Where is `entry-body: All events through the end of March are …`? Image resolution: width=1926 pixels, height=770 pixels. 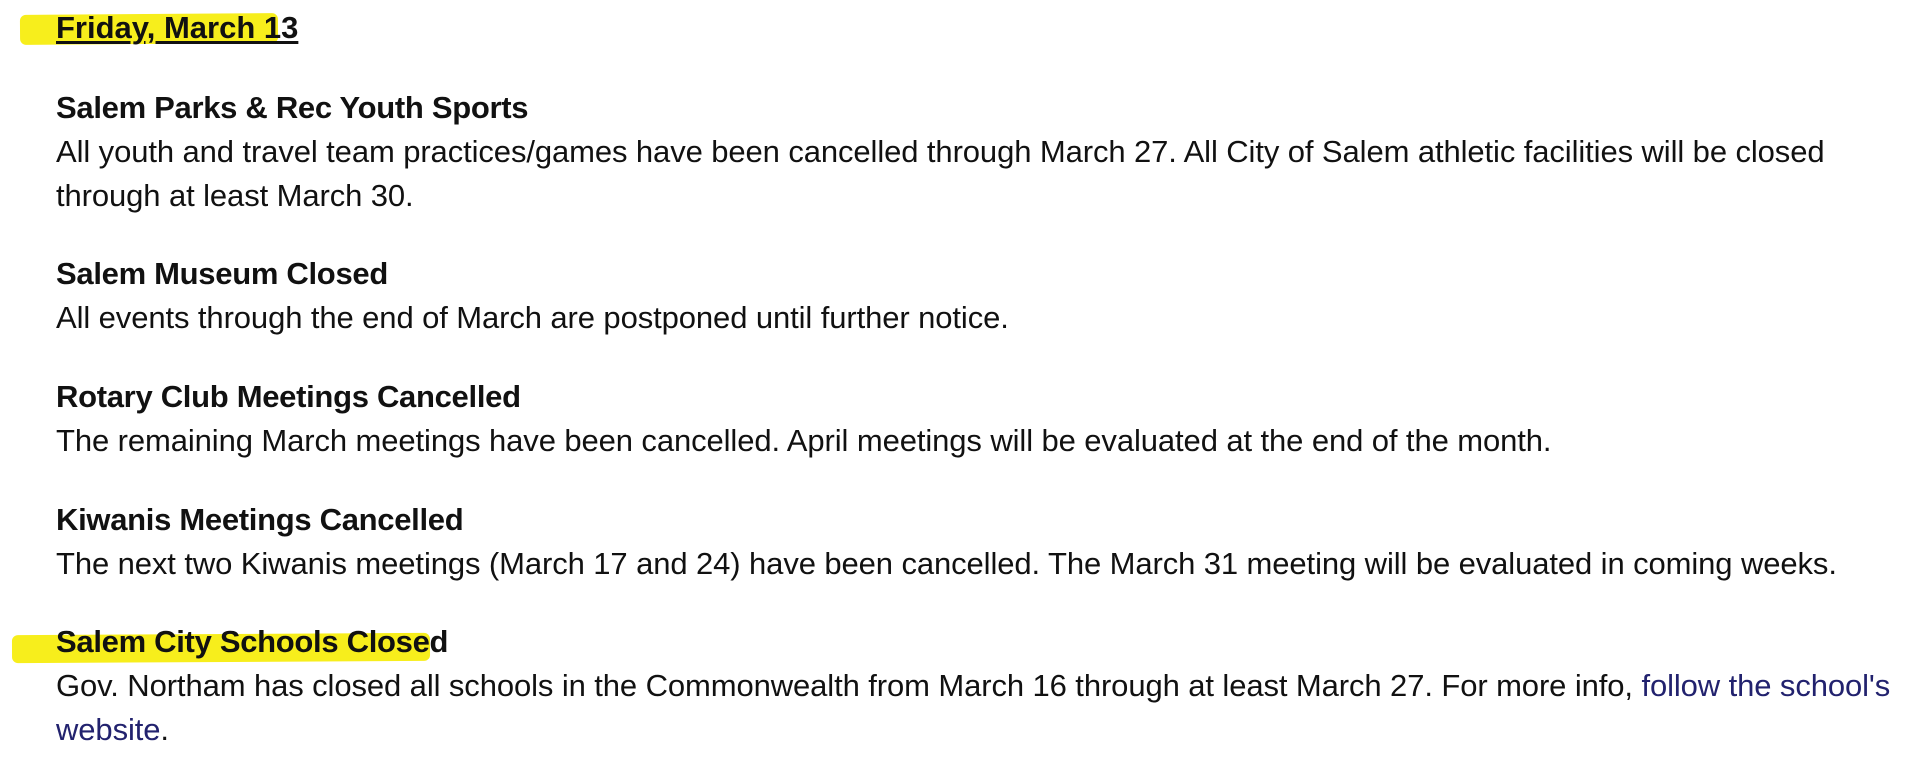 entry-body: All events through the end of March are … is located at coordinates (532, 317).